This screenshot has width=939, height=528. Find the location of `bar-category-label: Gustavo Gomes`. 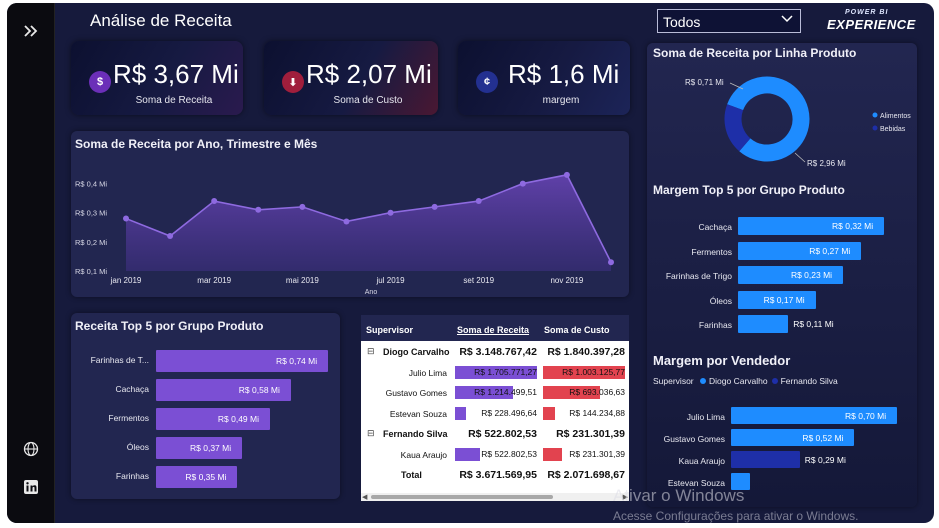

bar-category-label: Gustavo Gomes is located at coordinates (694, 439).